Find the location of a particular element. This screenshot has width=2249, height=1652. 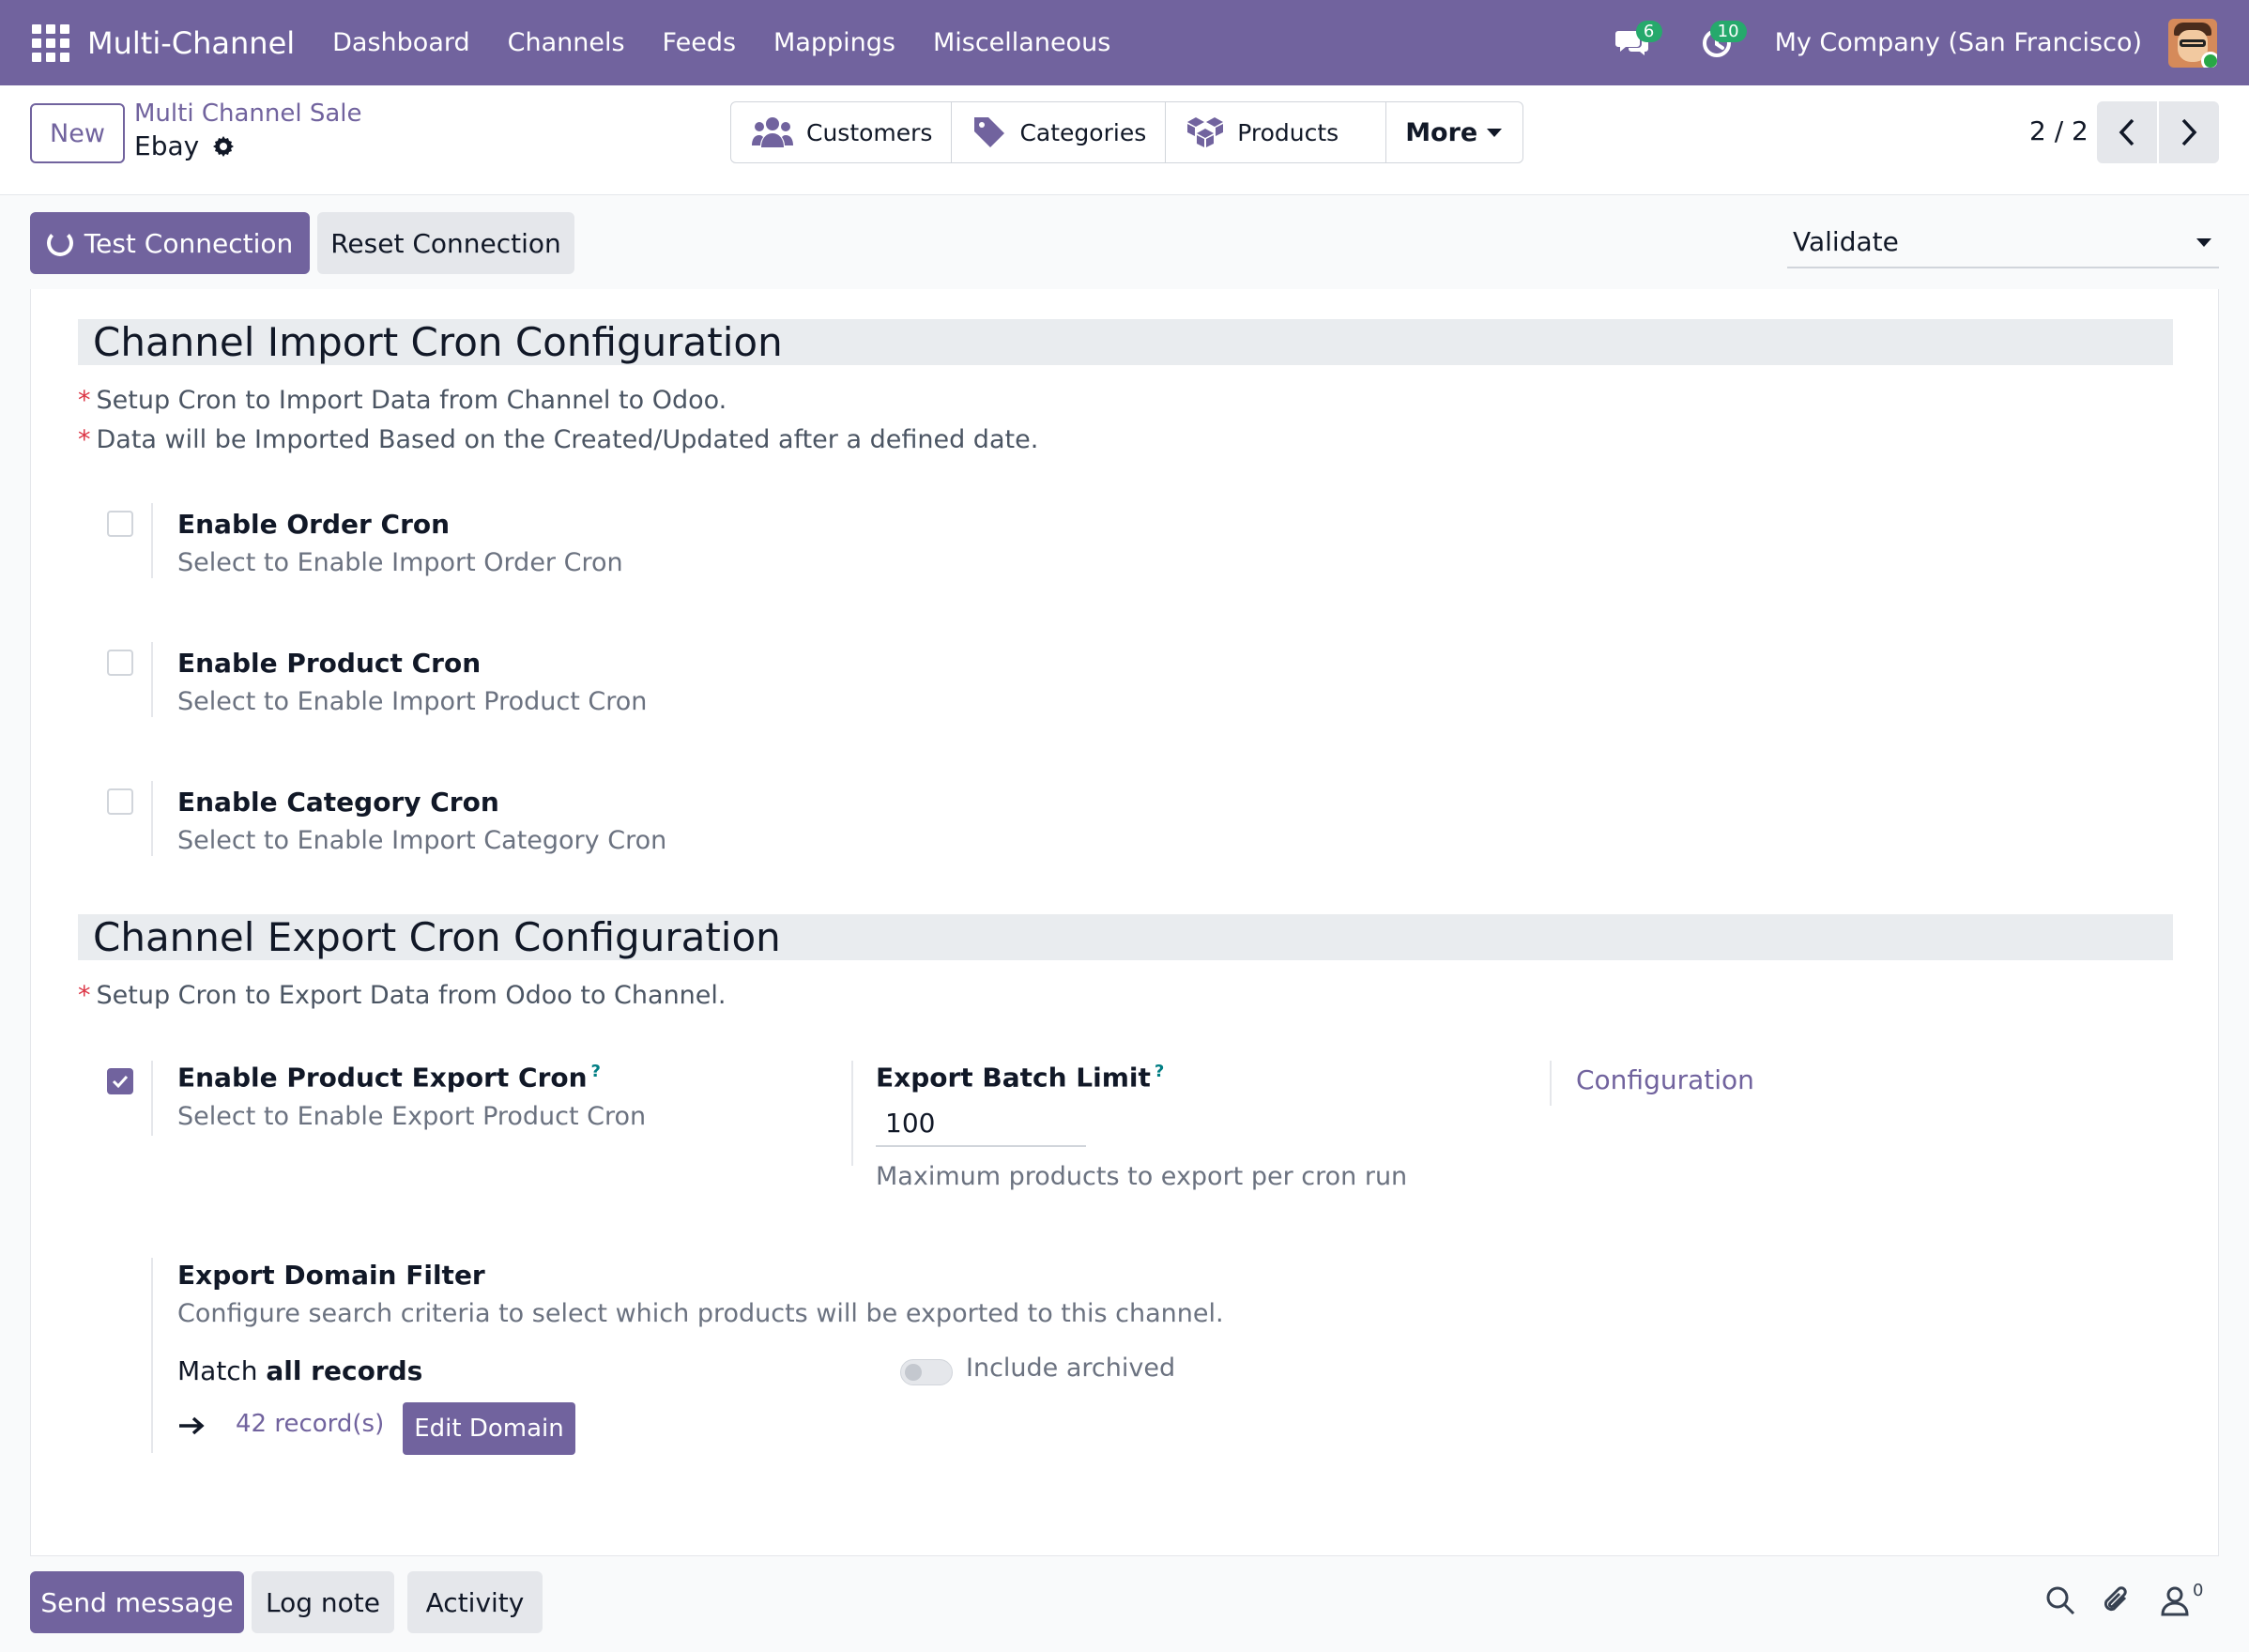

product-cron-desc: Select to Enable Import Product Cron is located at coordinates (413, 701).